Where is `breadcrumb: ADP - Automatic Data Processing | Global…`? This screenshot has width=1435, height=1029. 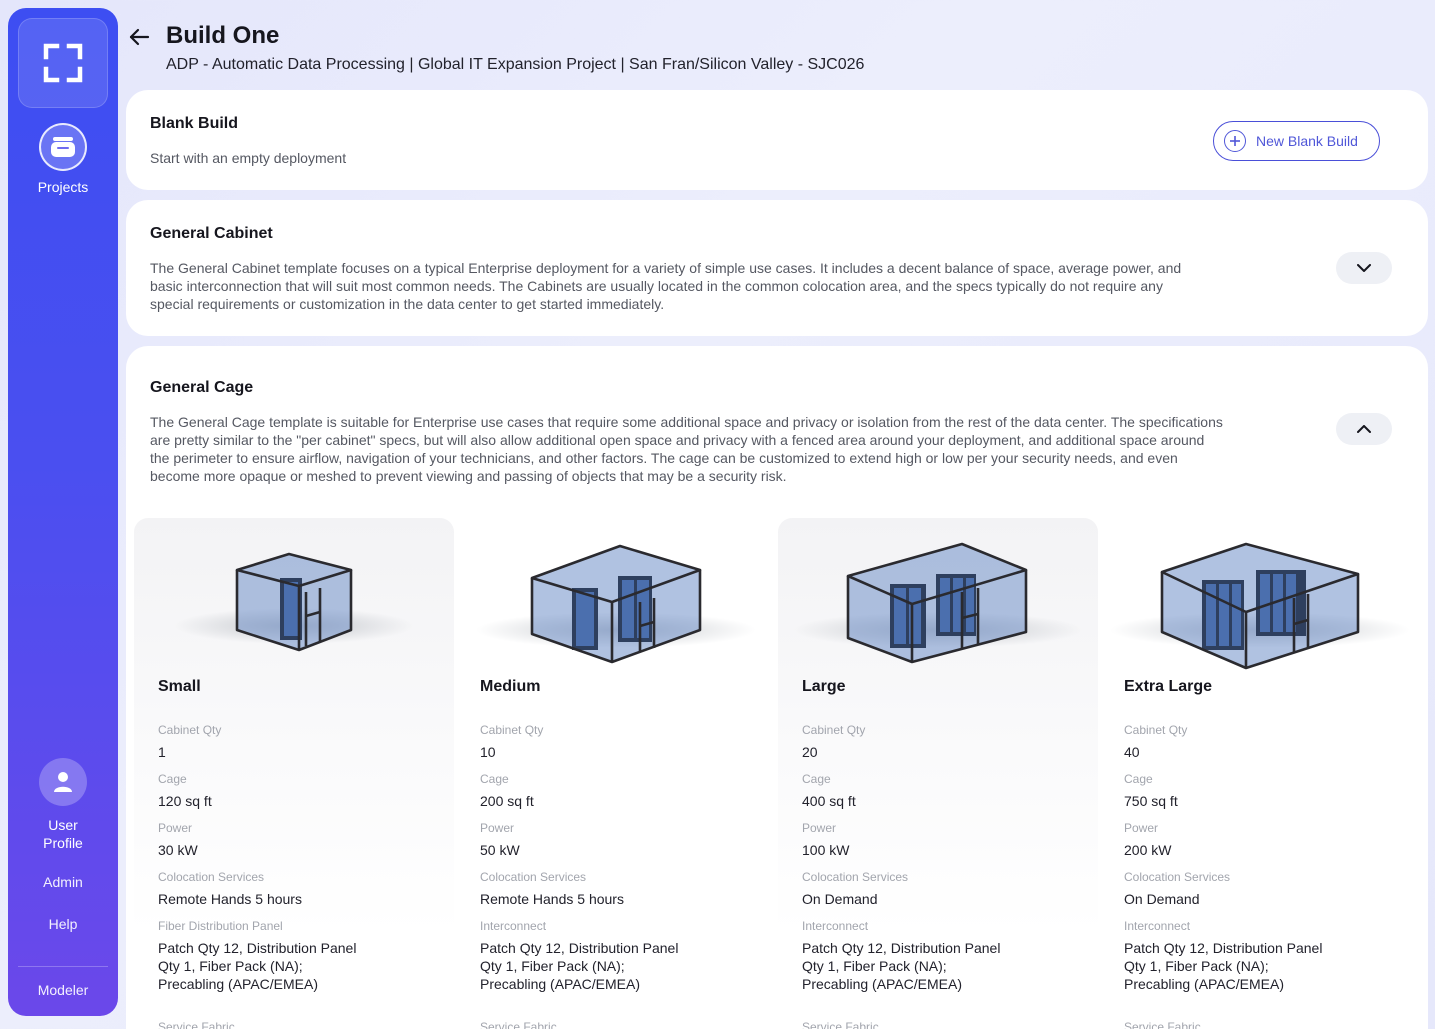 breadcrumb: ADP - Automatic Data Processing | Global… is located at coordinates (515, 64).